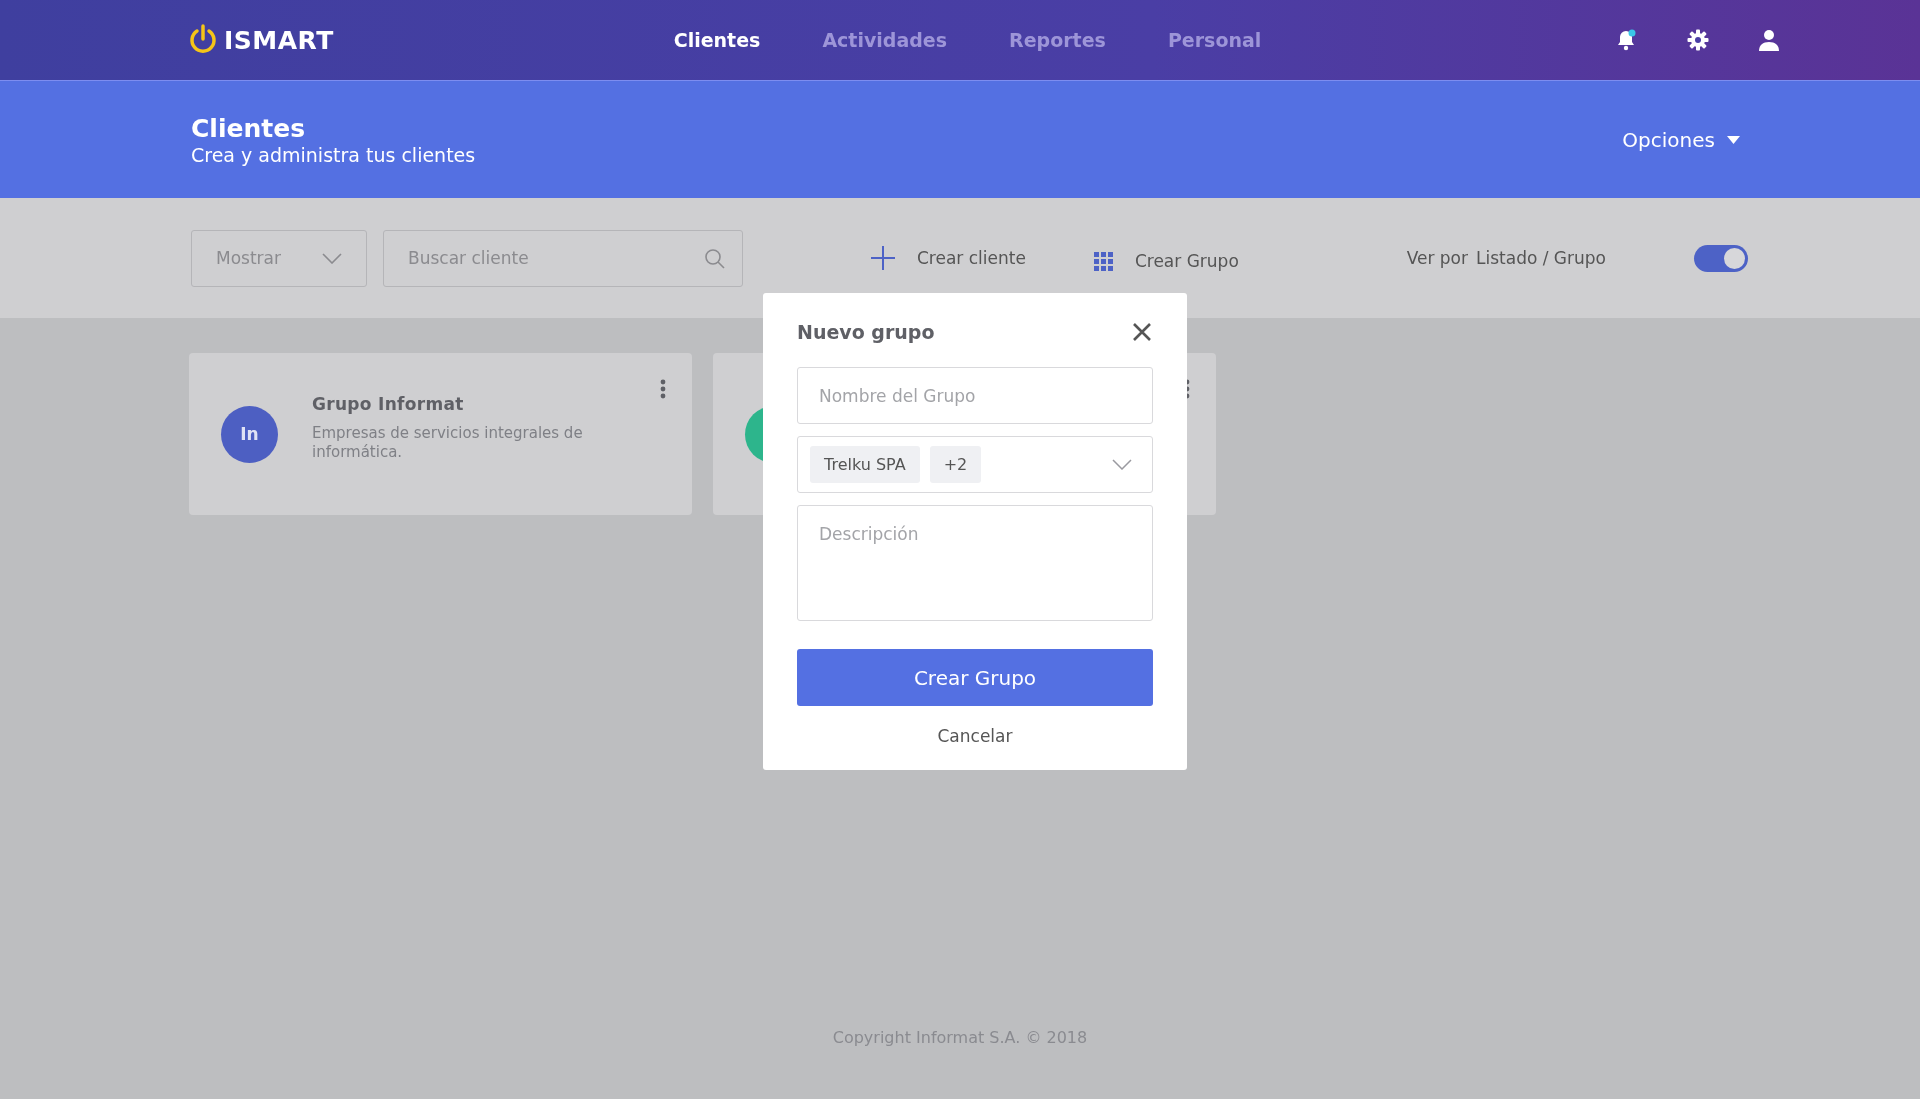  What do you see at coordinates (1681, 139) in the screenshot?
I see `options-dropdown: Opciones` at bounding box center [1681, 139].